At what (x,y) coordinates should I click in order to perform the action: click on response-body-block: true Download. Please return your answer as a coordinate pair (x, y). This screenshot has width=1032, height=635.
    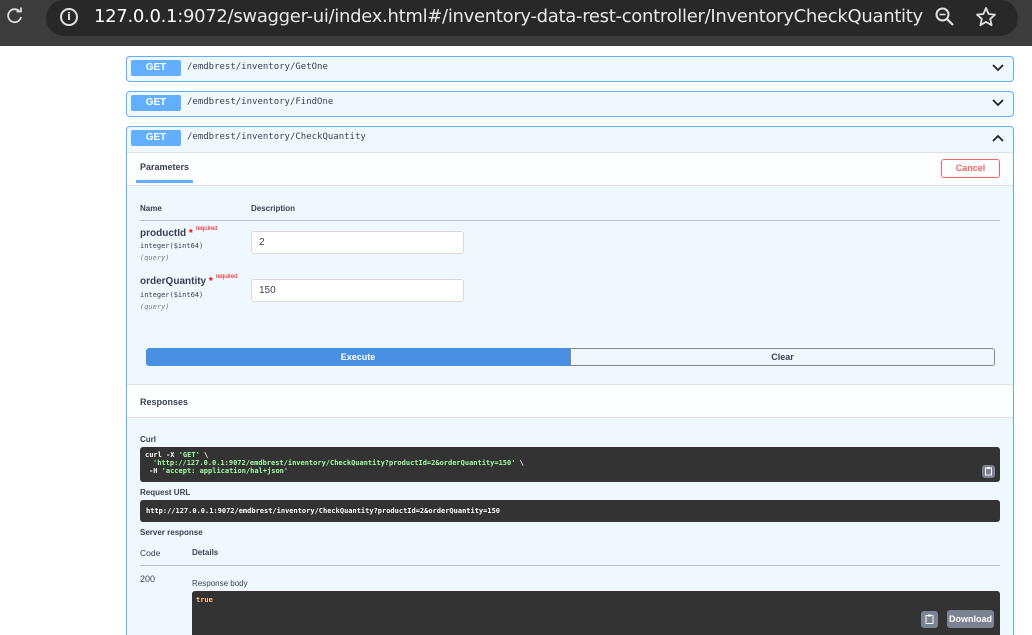
    Looking at the image, I should click on (596, 613).